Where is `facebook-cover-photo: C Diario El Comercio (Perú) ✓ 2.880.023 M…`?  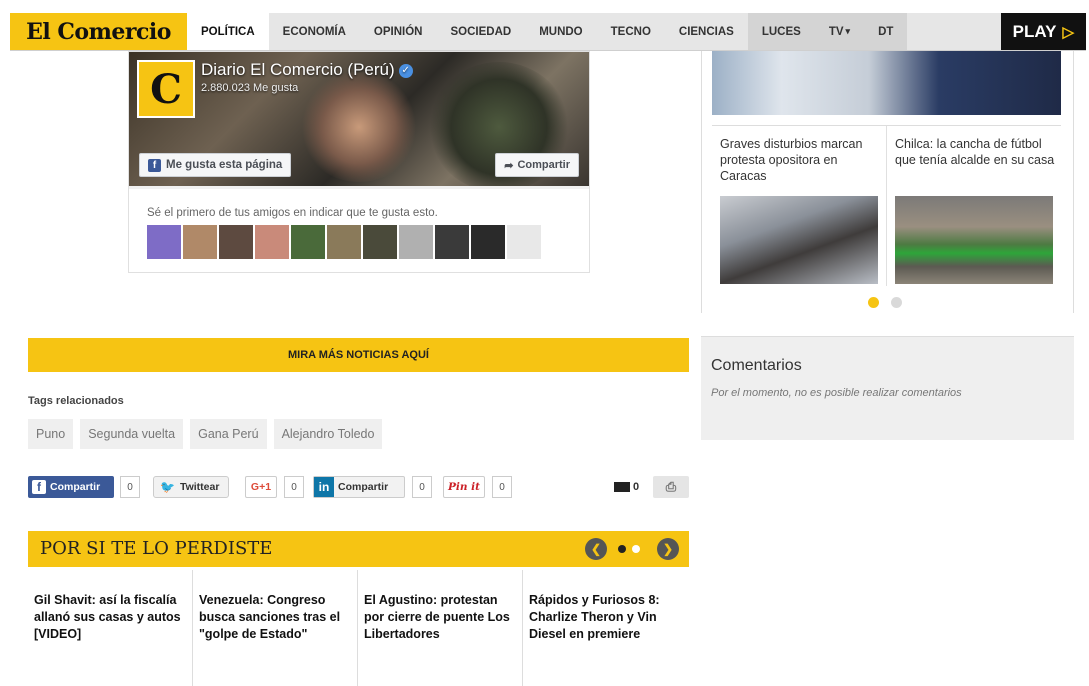
facebook-cover-photo: C Diario El Comercio (Perú) ✓ 2.880.023 M… is located at coordinates (359, 119).